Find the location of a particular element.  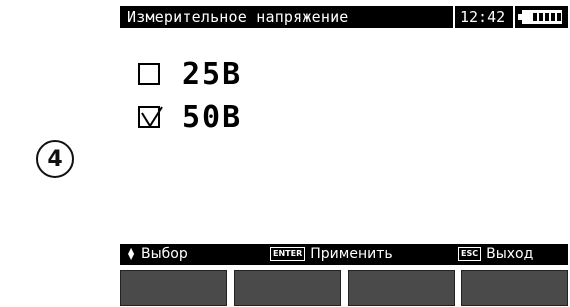

voltage-option-25v: 25В is located at coordinates (190, 74).